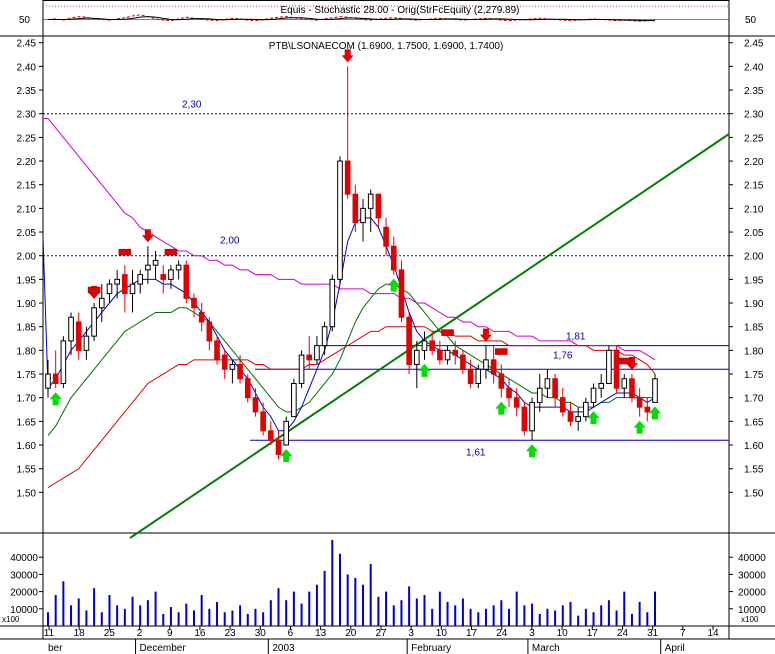 This screenshot has height=654, width=775. Describe the element at coordinates (351, 633) in the screenshot. I see `day-label-10: 20` at that location.